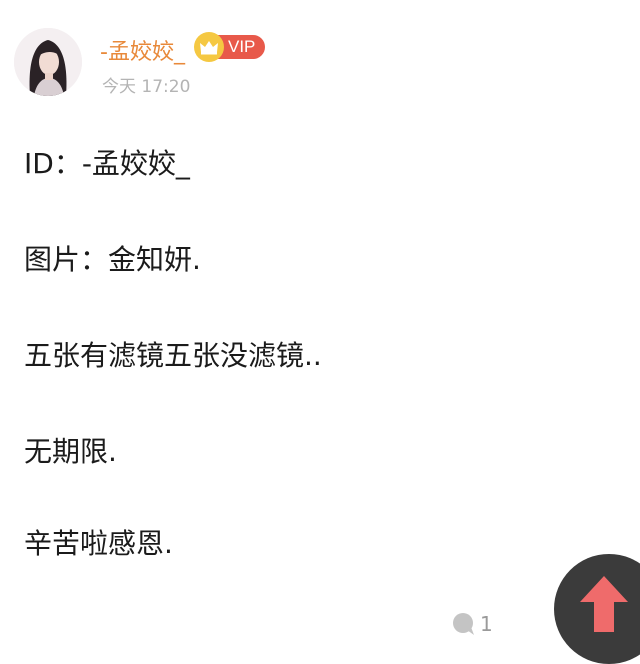 This screenshot has height=664, width=640. I want to click on avatar-photo, so click(48, 62).